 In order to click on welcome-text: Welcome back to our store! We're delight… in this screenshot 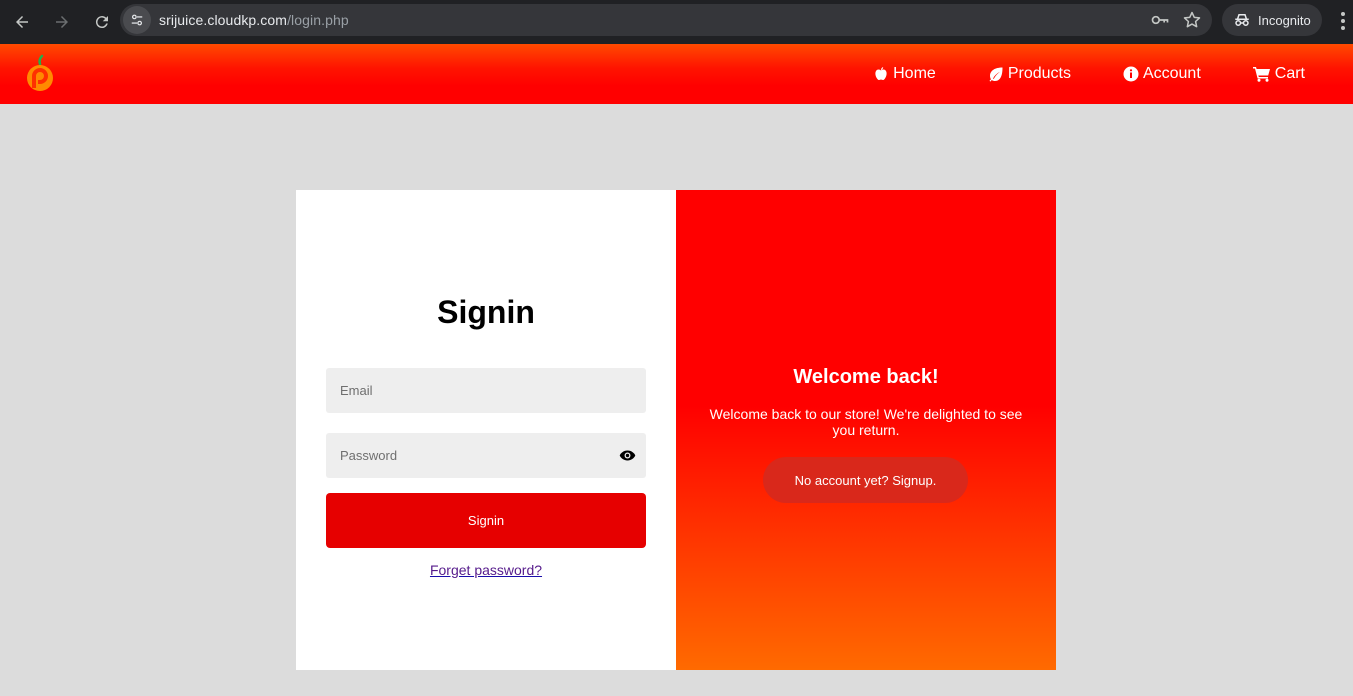, I will do `click(866, 422)`.